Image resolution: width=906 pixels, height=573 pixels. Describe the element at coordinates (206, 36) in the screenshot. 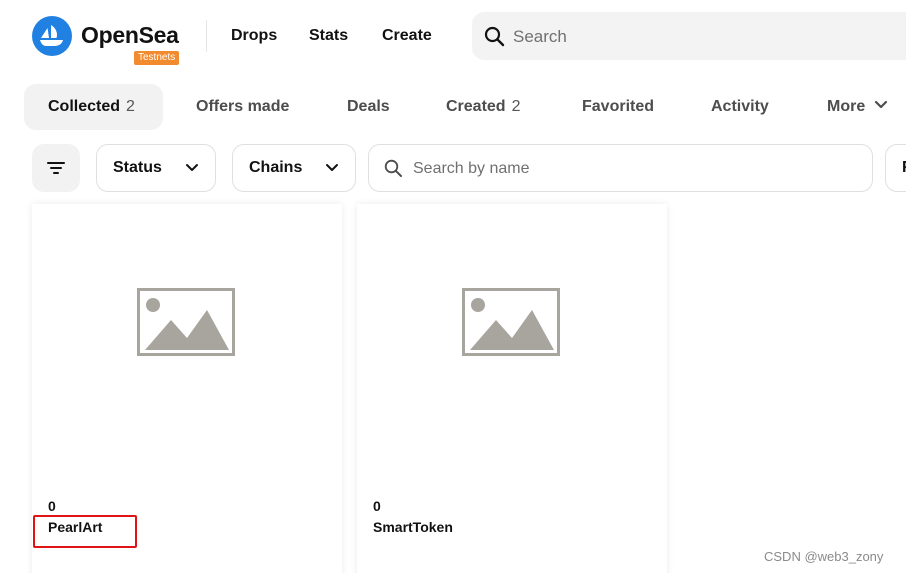

I see `header-divider` at that location.